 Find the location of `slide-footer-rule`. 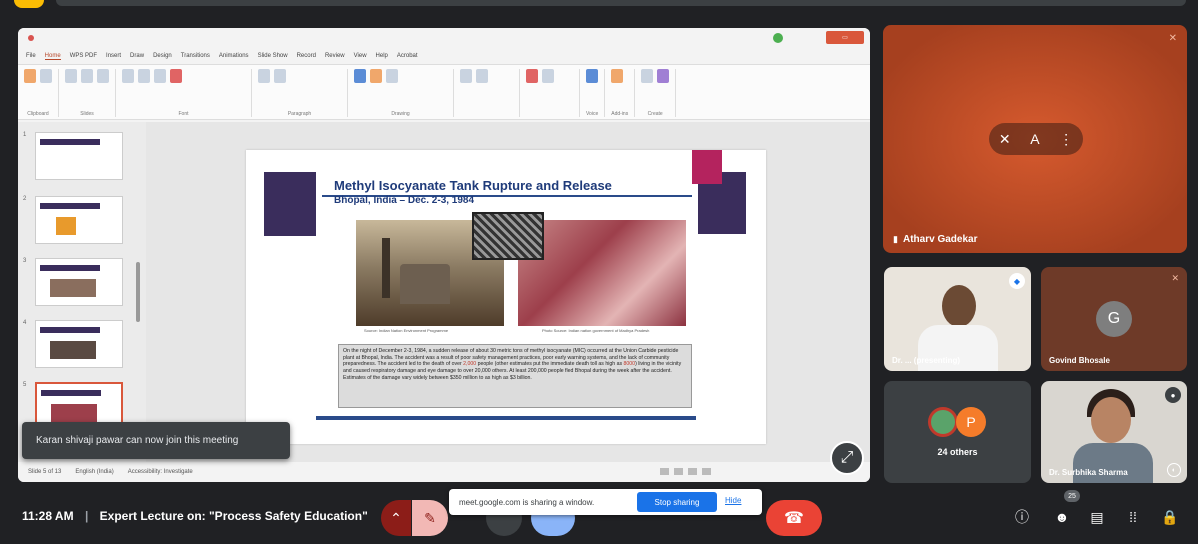

slide-footer-rule is located at coordinates (506, 418).